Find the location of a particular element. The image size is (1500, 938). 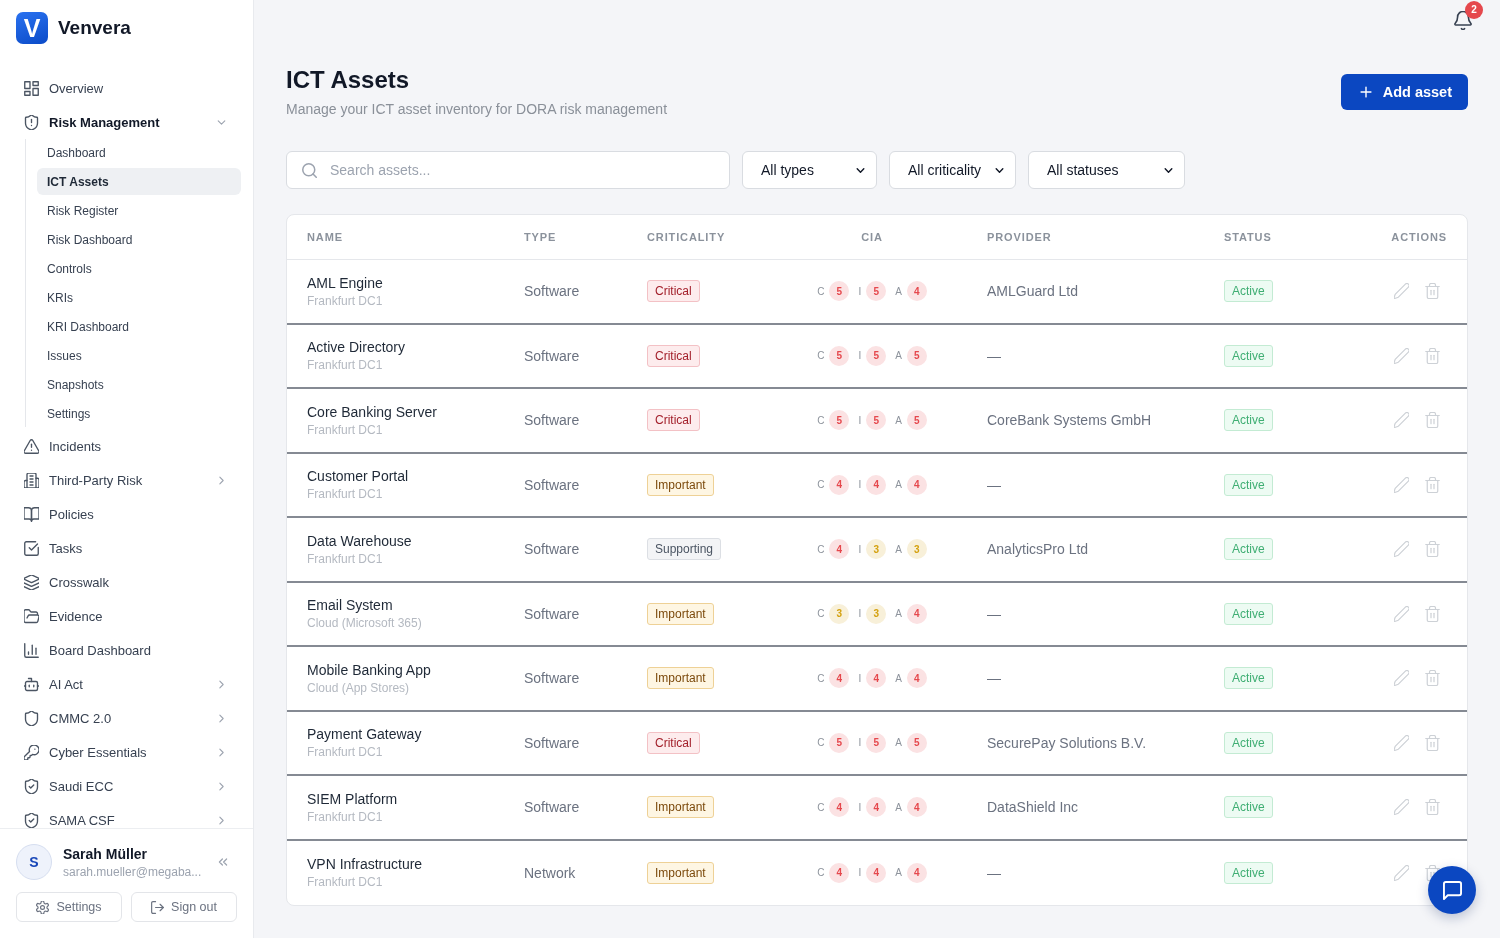

chat-button is located at coordinates (1452, 890).